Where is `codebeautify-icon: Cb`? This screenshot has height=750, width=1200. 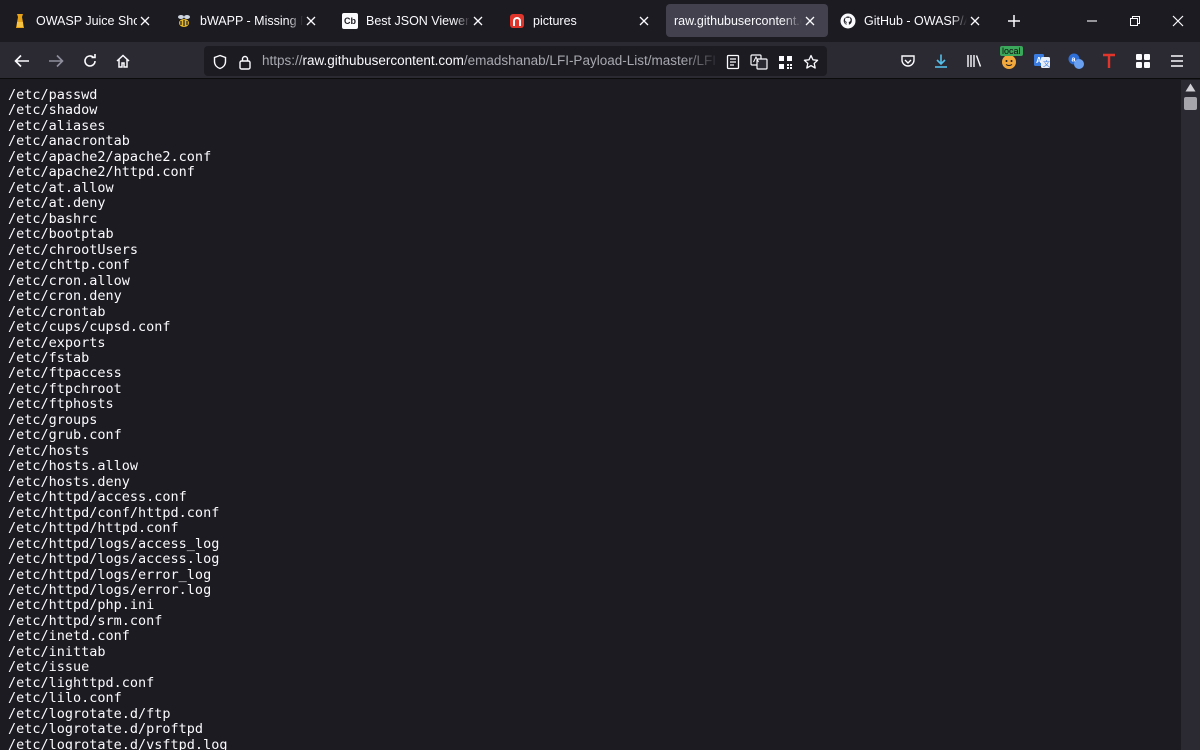 codebeautify-icon: Cb is located at coordinates (350, 20).